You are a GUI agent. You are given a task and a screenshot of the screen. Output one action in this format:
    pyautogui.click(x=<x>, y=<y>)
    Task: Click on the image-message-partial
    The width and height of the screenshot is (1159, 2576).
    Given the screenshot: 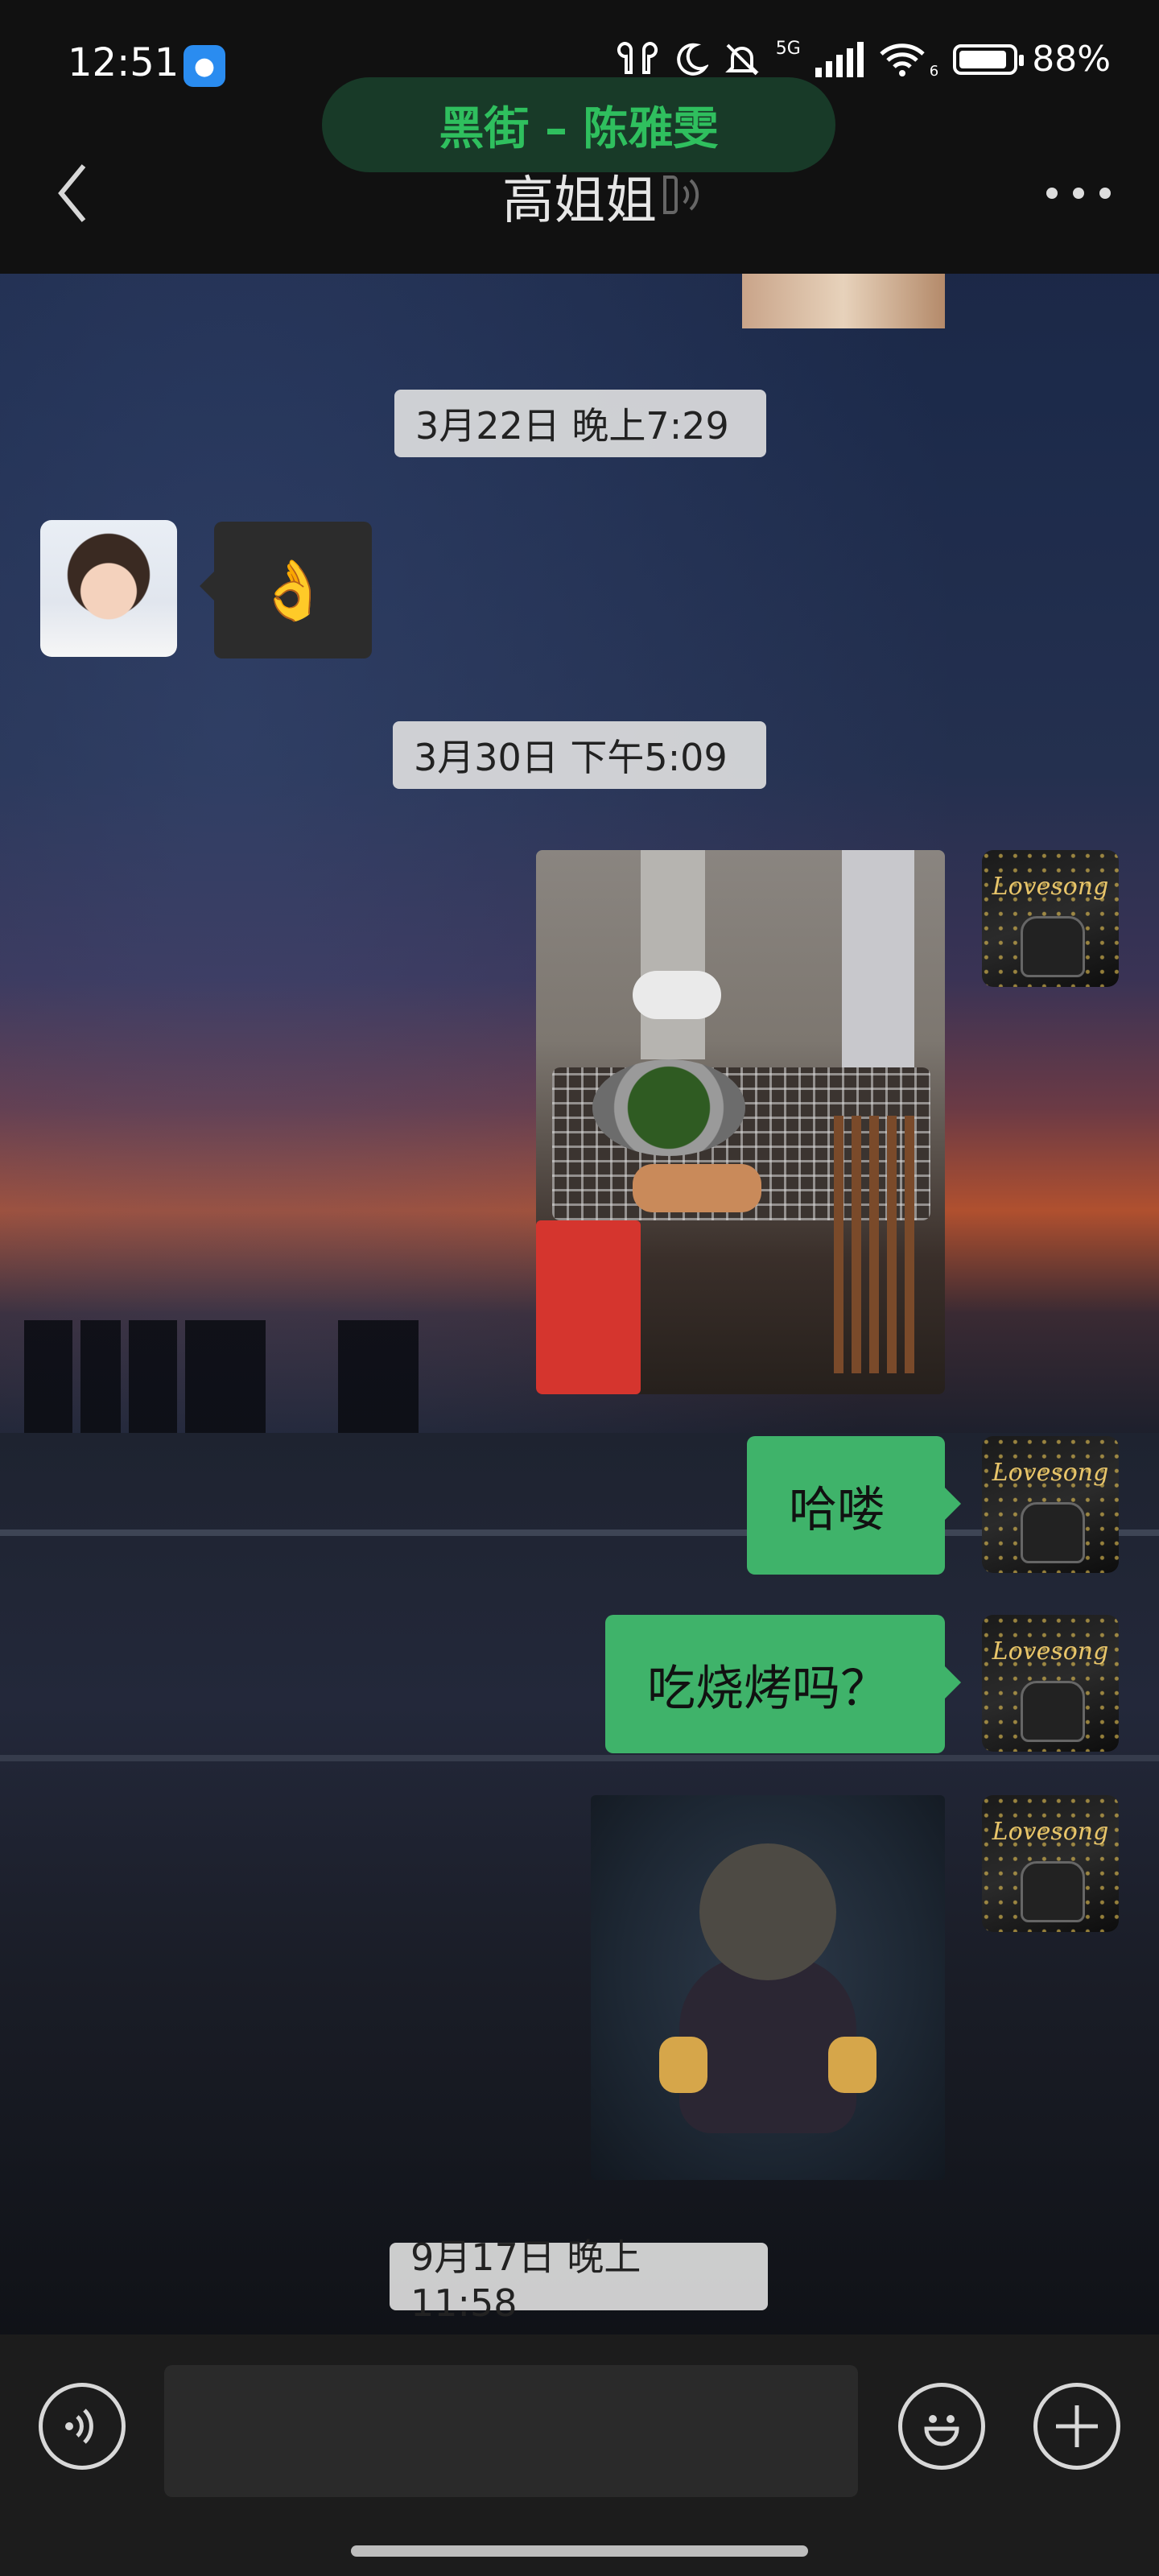 What is the action you would take?
    pyautogui.click(x=843, y=301)
    